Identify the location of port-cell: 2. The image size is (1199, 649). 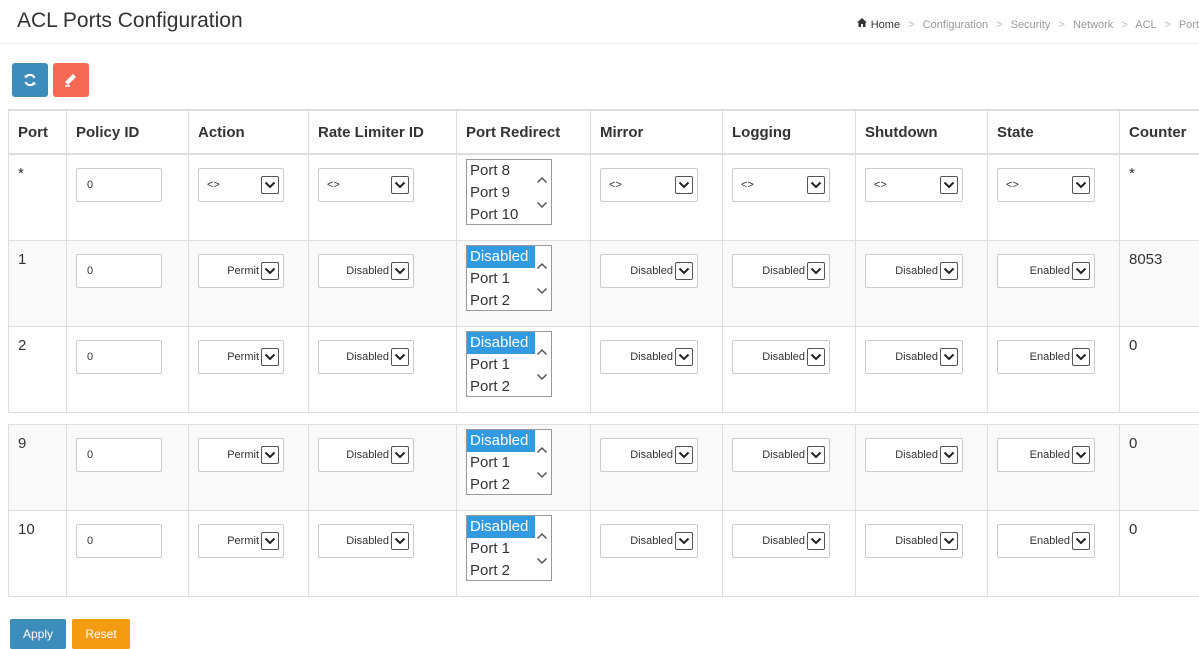
(38, 369).